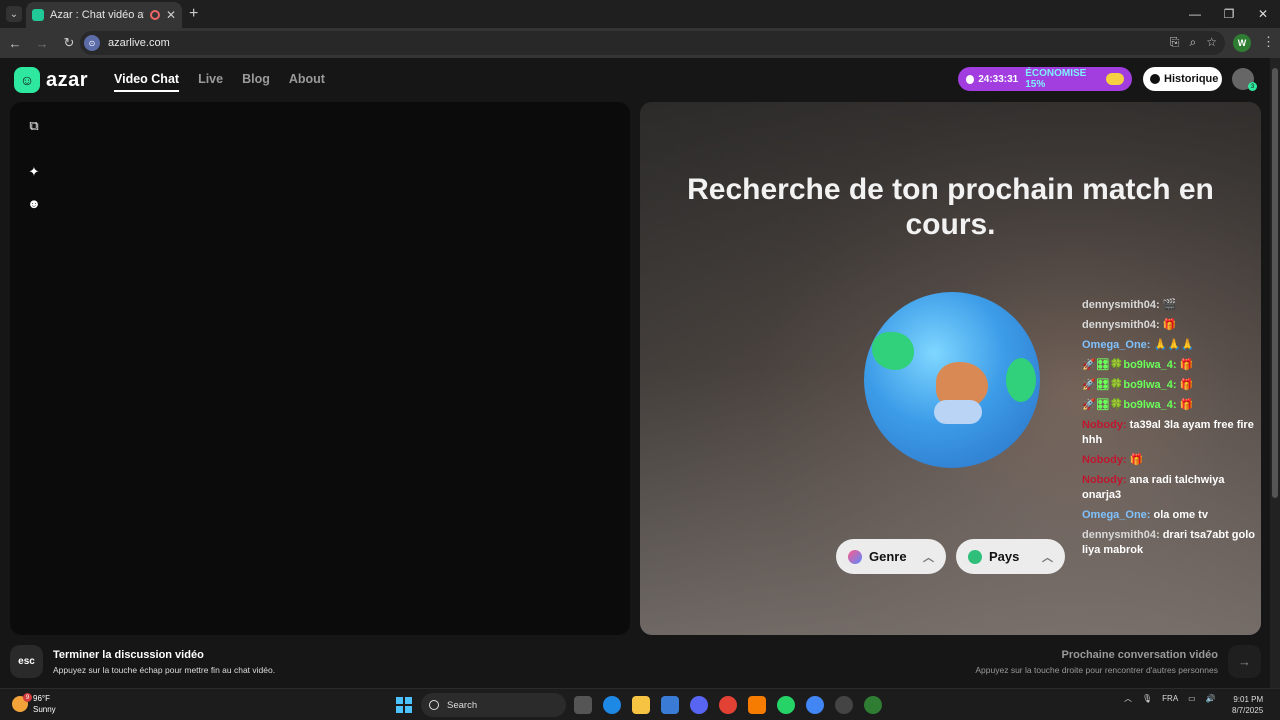  What do you see at coordinates (1191, 79) in the screenshot?
I see `history-label: Historique` at bounding box center [1191, 79].